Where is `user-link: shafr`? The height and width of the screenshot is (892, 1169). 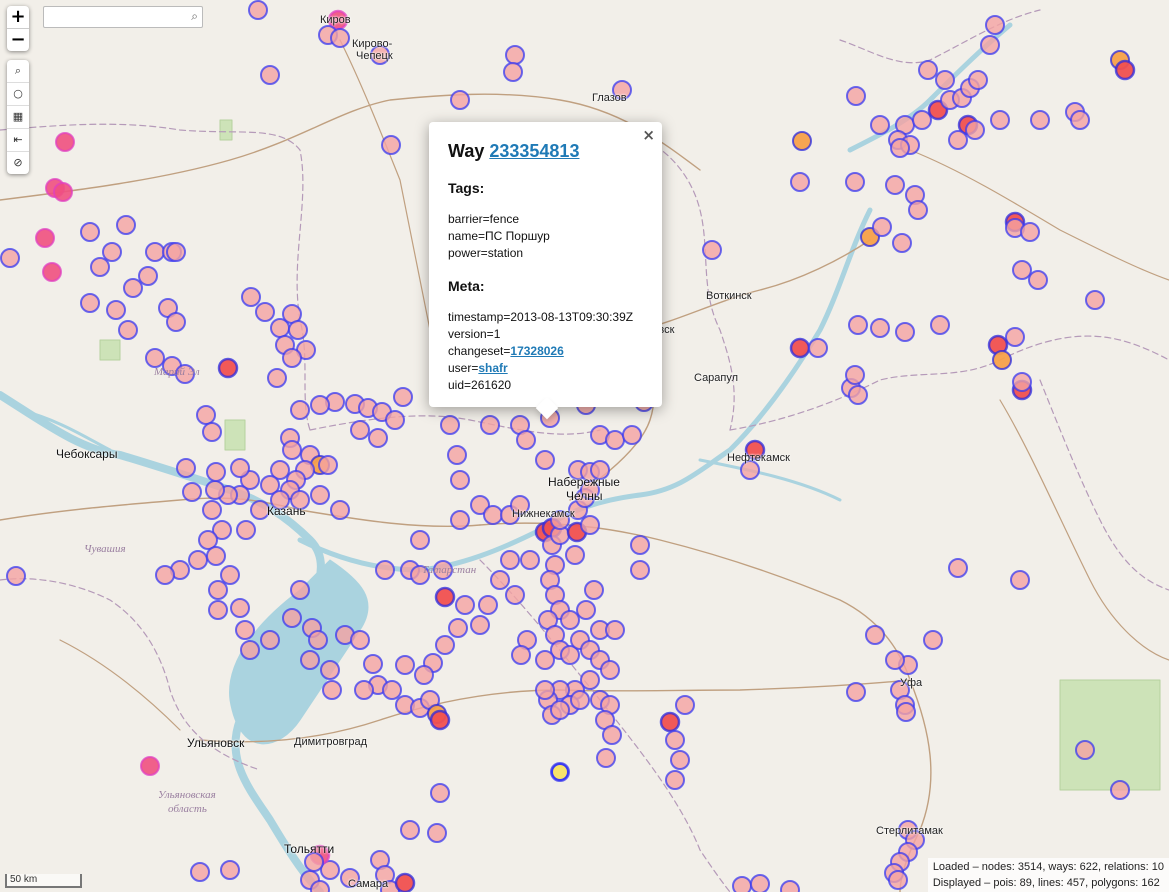
user-link: shafr is located at coordinates (492, 368).